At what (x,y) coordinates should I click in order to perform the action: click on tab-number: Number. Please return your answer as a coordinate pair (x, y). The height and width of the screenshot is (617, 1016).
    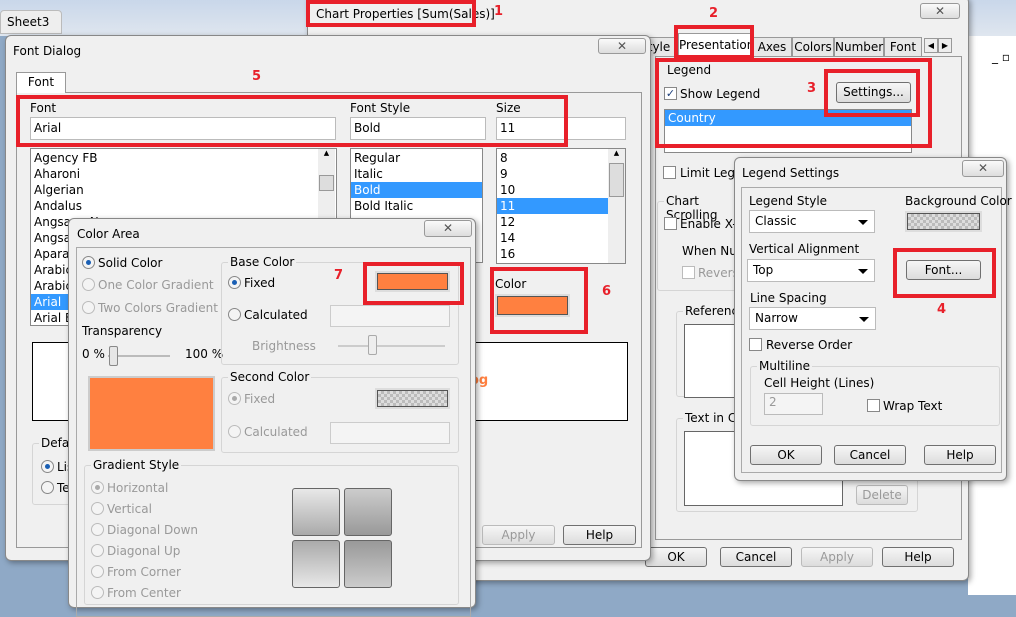
    Looking at the image, I should click on (859, 46).